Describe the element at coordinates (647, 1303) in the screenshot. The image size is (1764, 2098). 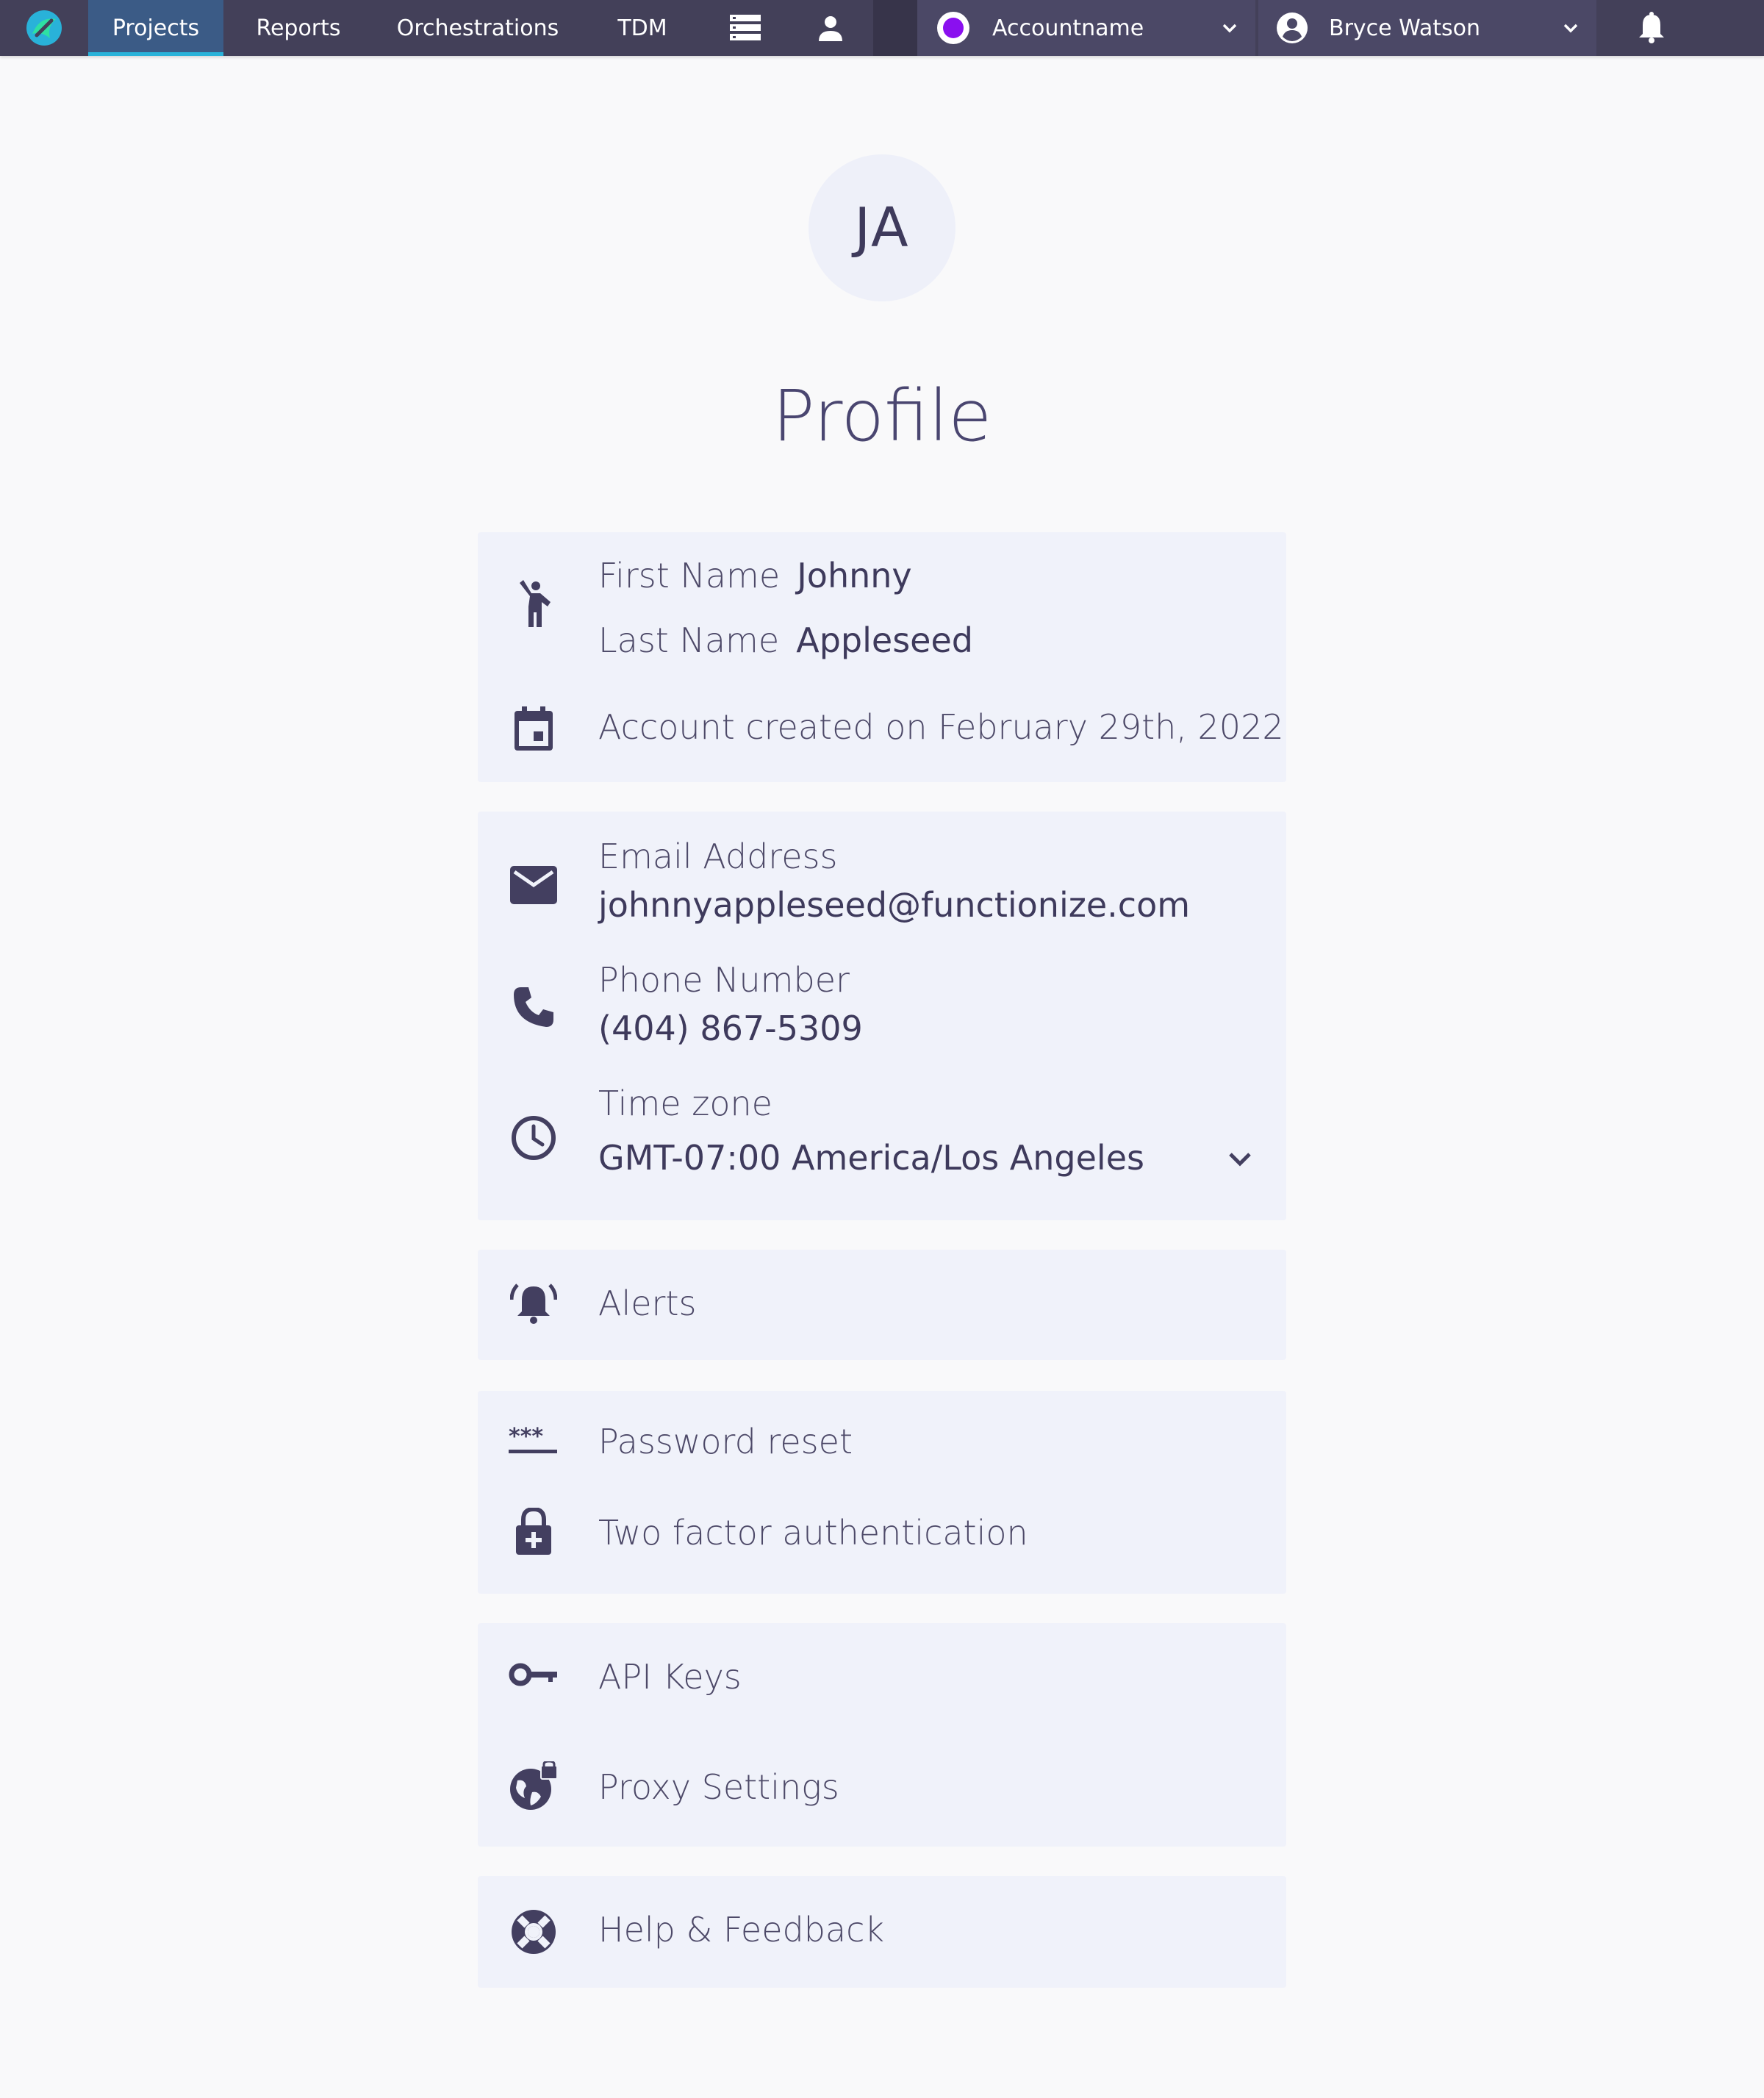
I see `alerts-label: Alerts` at that location.